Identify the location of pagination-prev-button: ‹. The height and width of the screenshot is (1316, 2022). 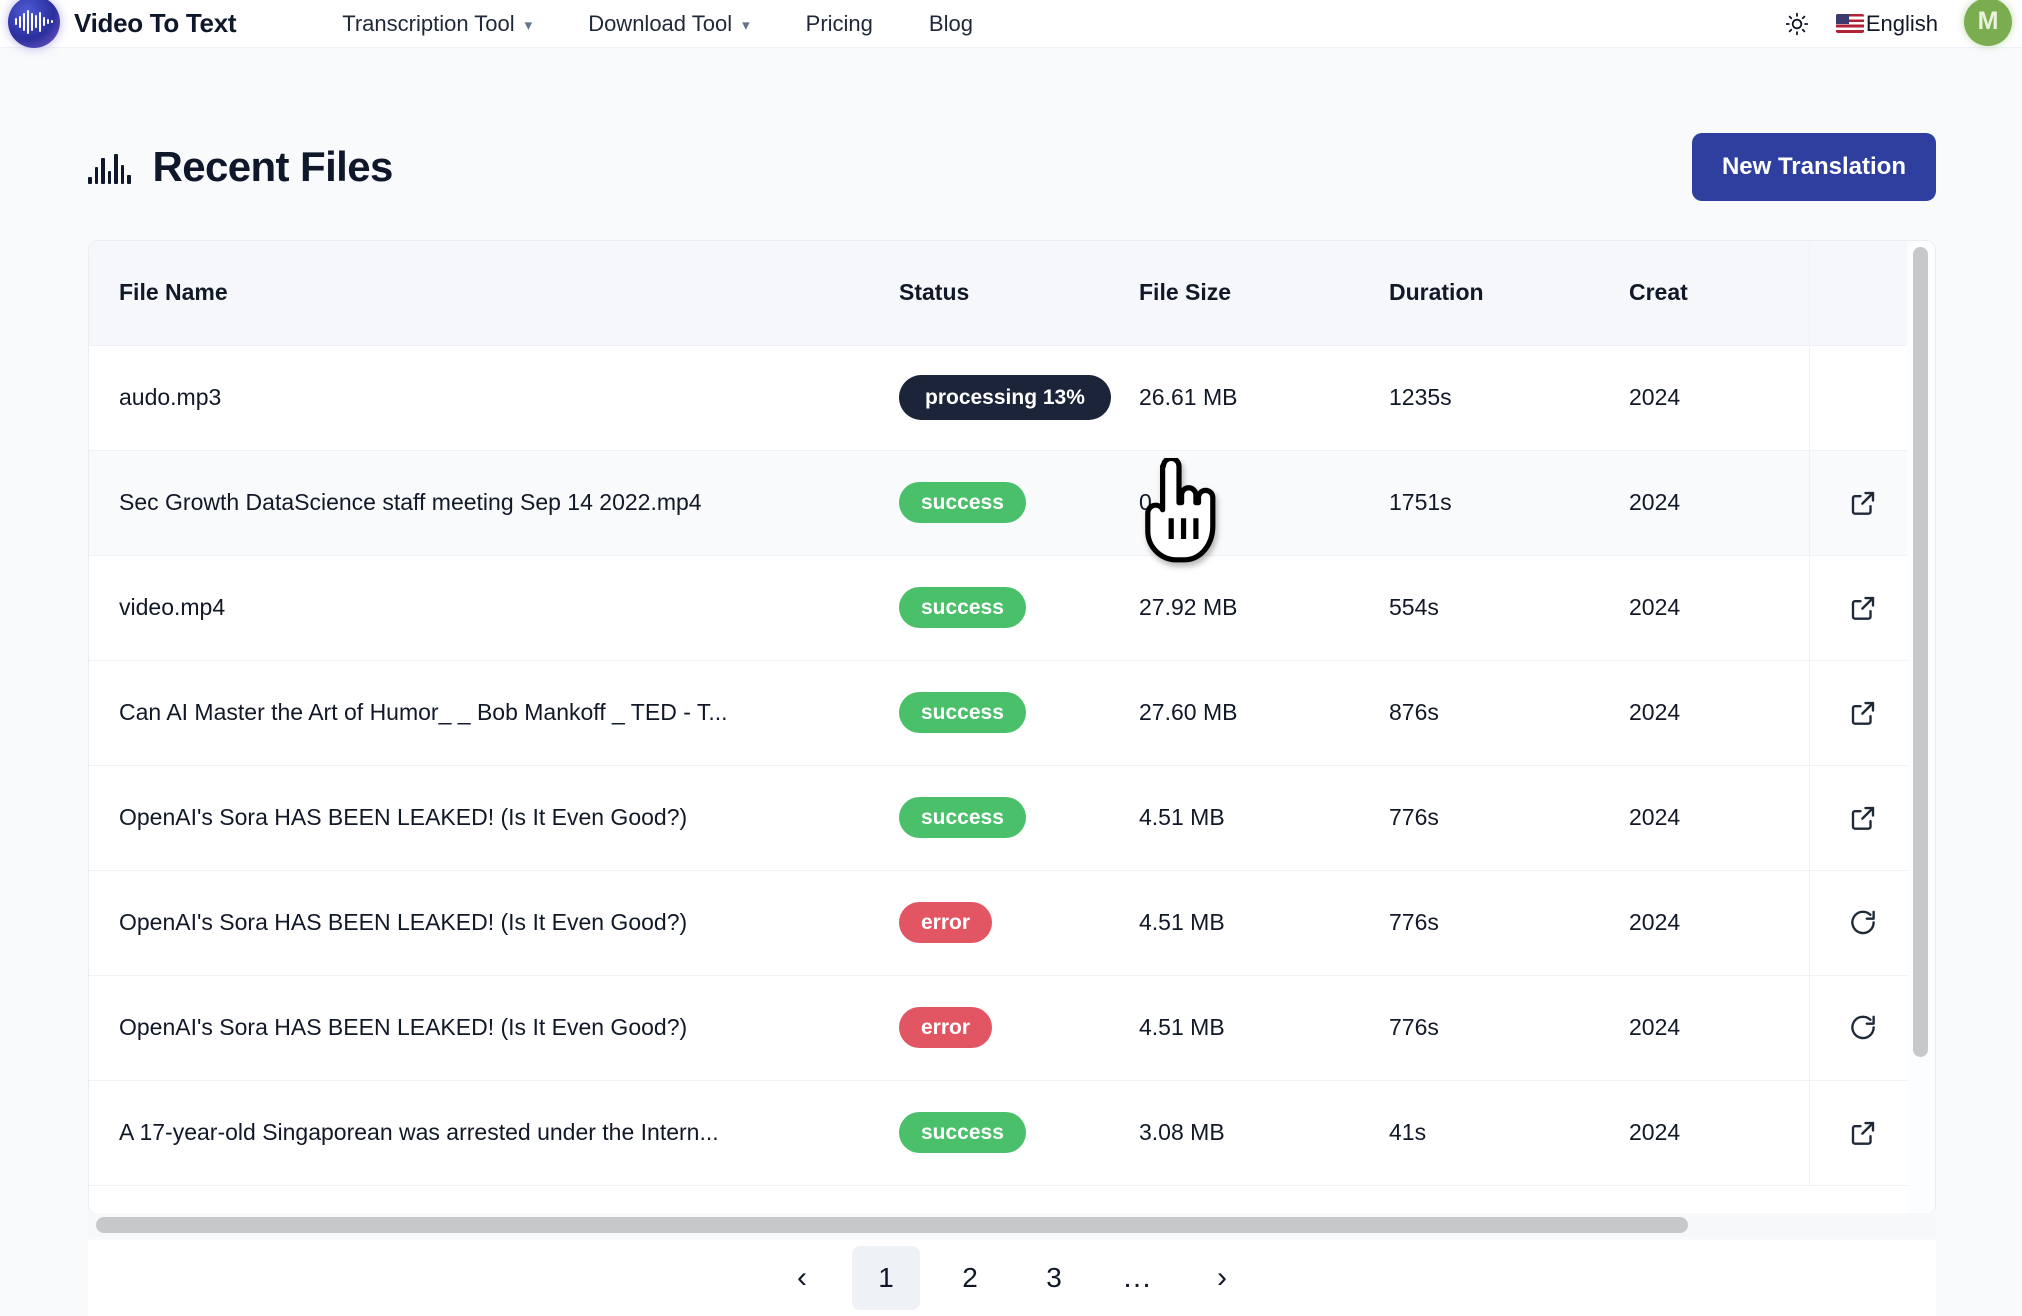
(802, 1278).